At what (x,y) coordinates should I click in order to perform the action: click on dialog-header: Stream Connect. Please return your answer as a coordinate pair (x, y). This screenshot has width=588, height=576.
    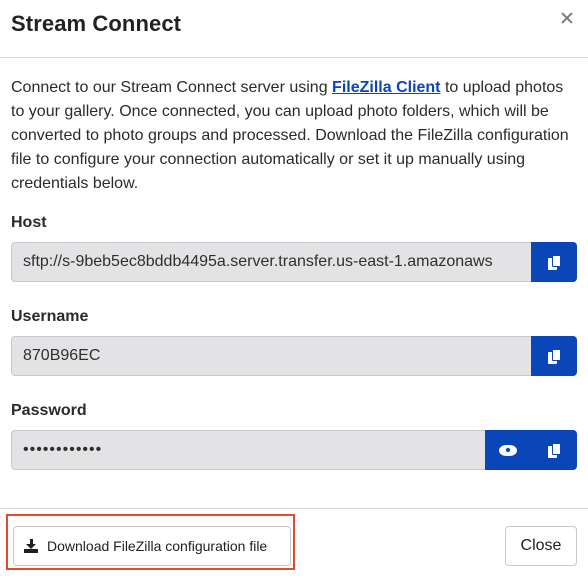
    Looking at the image, I should click on (294, 29).